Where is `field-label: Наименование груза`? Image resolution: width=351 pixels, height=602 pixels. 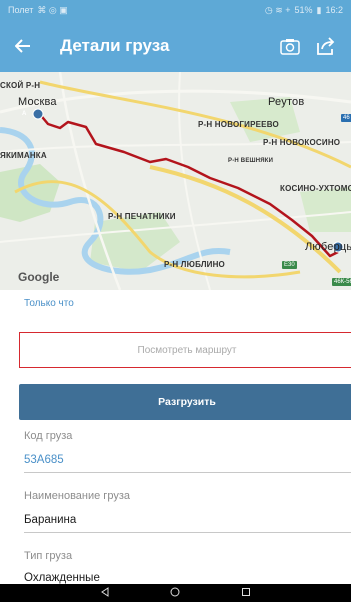
field-label: Наименование груза is located at coordinates (77, 496).